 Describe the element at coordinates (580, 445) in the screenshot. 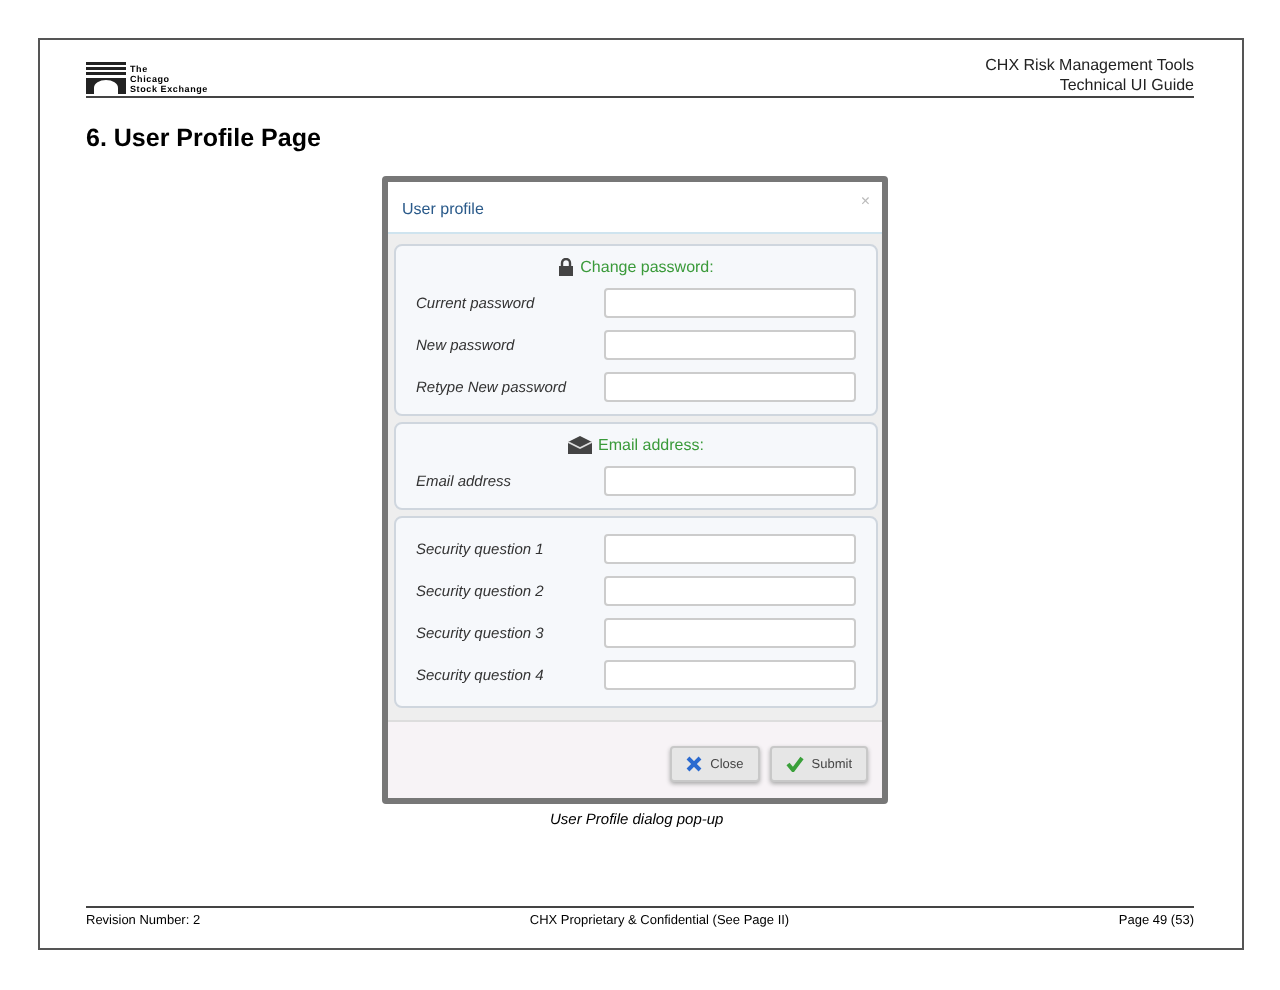

I see `envelope-icon` at that location.